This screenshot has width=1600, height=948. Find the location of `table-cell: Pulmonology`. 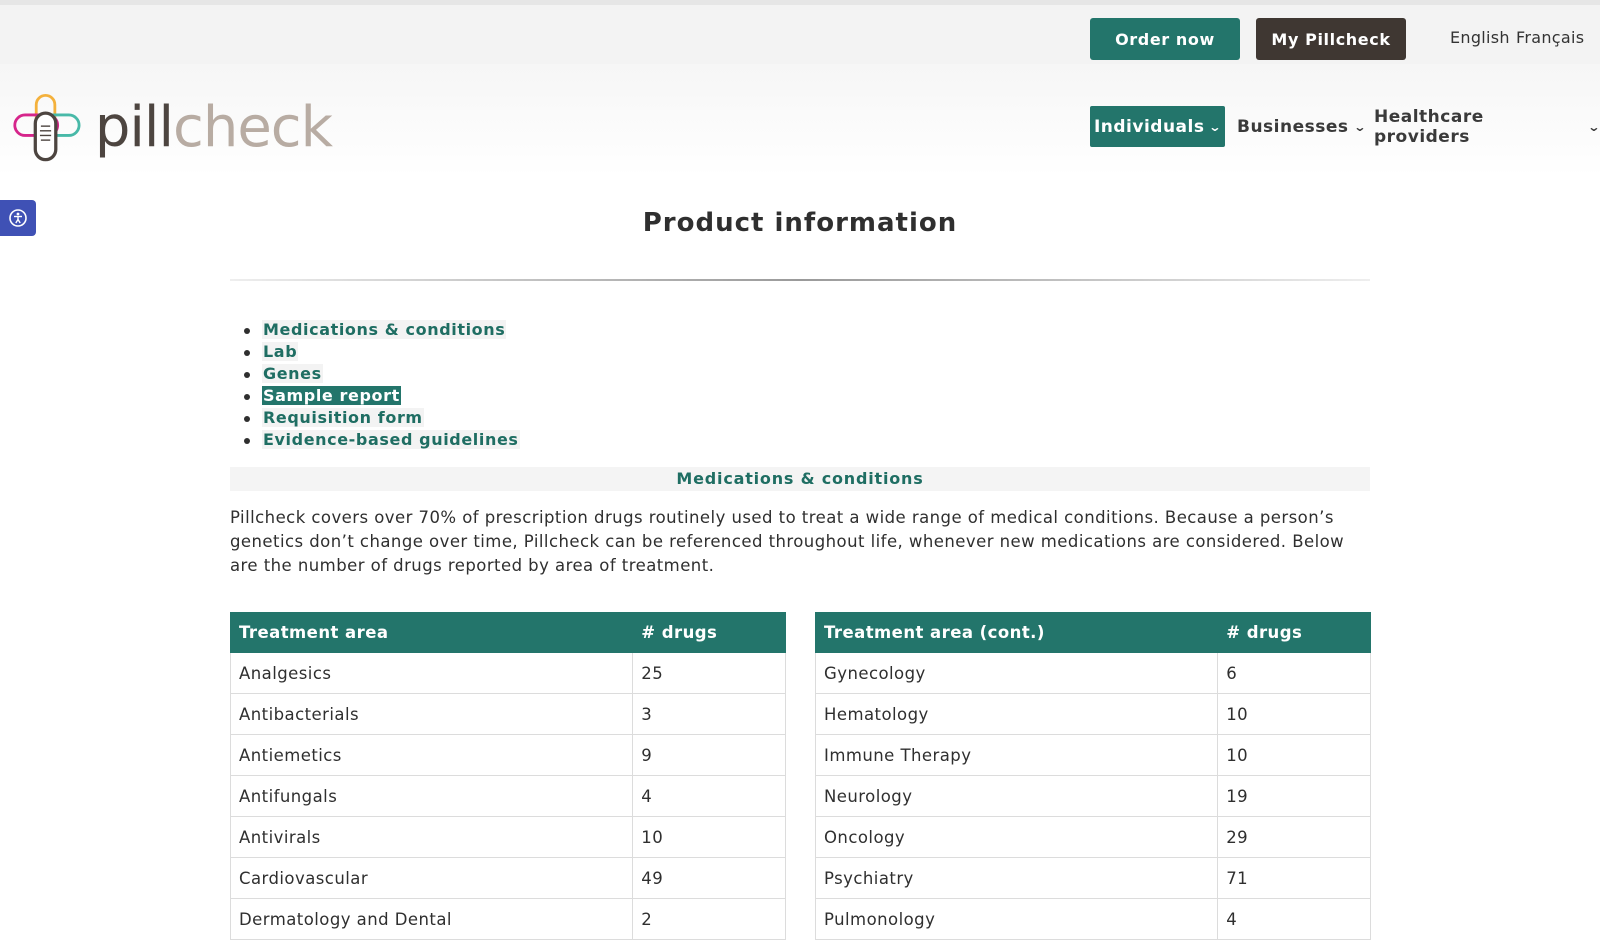

table-cell: Pulmonology is located at coordinates (1016, 919).